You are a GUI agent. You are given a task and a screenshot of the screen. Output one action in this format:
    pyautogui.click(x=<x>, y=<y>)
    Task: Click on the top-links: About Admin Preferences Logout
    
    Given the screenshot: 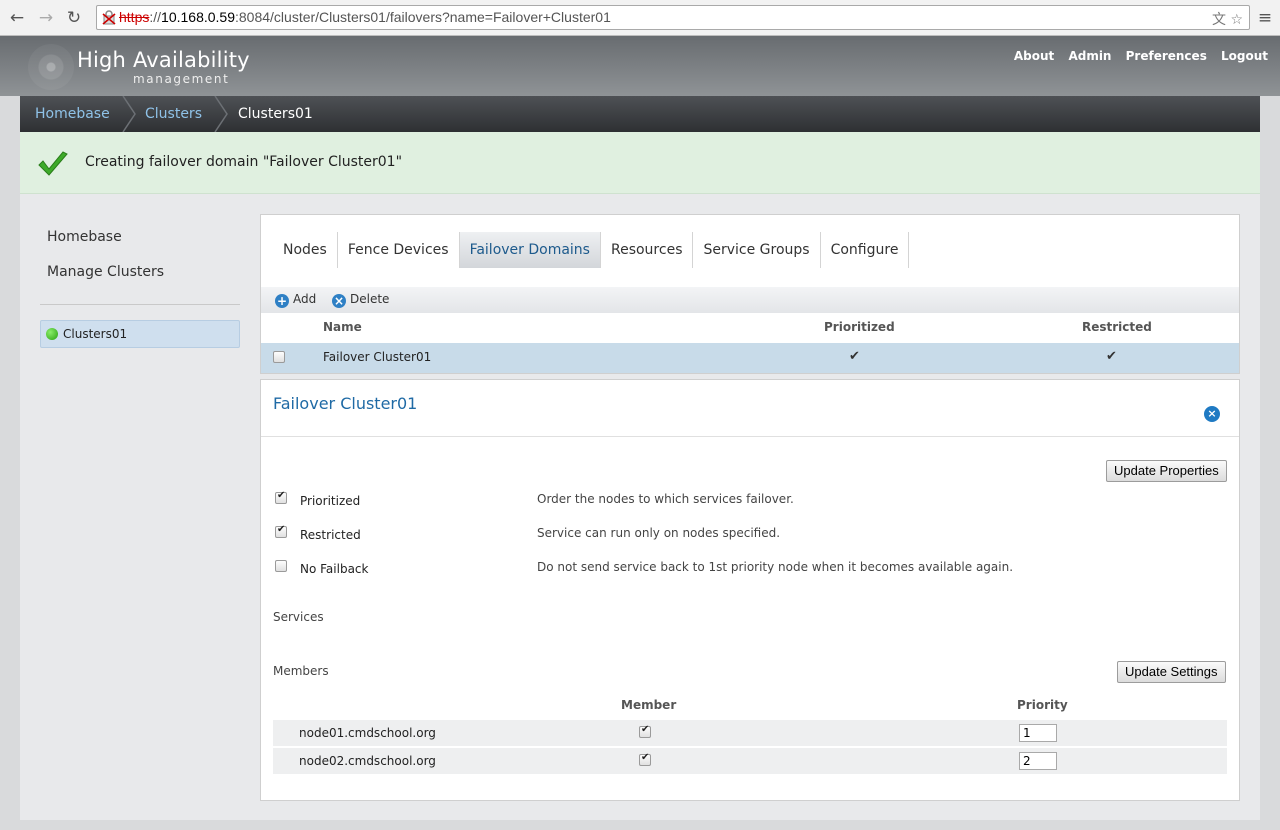 What is the action you would take?
    pyautogui.click(x=1136, y=56)
    